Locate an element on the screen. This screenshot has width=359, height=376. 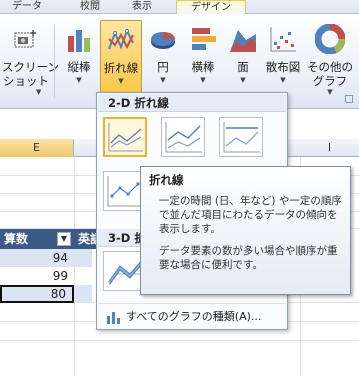
tab-design: デザイン is located at coordinates (211, 7).